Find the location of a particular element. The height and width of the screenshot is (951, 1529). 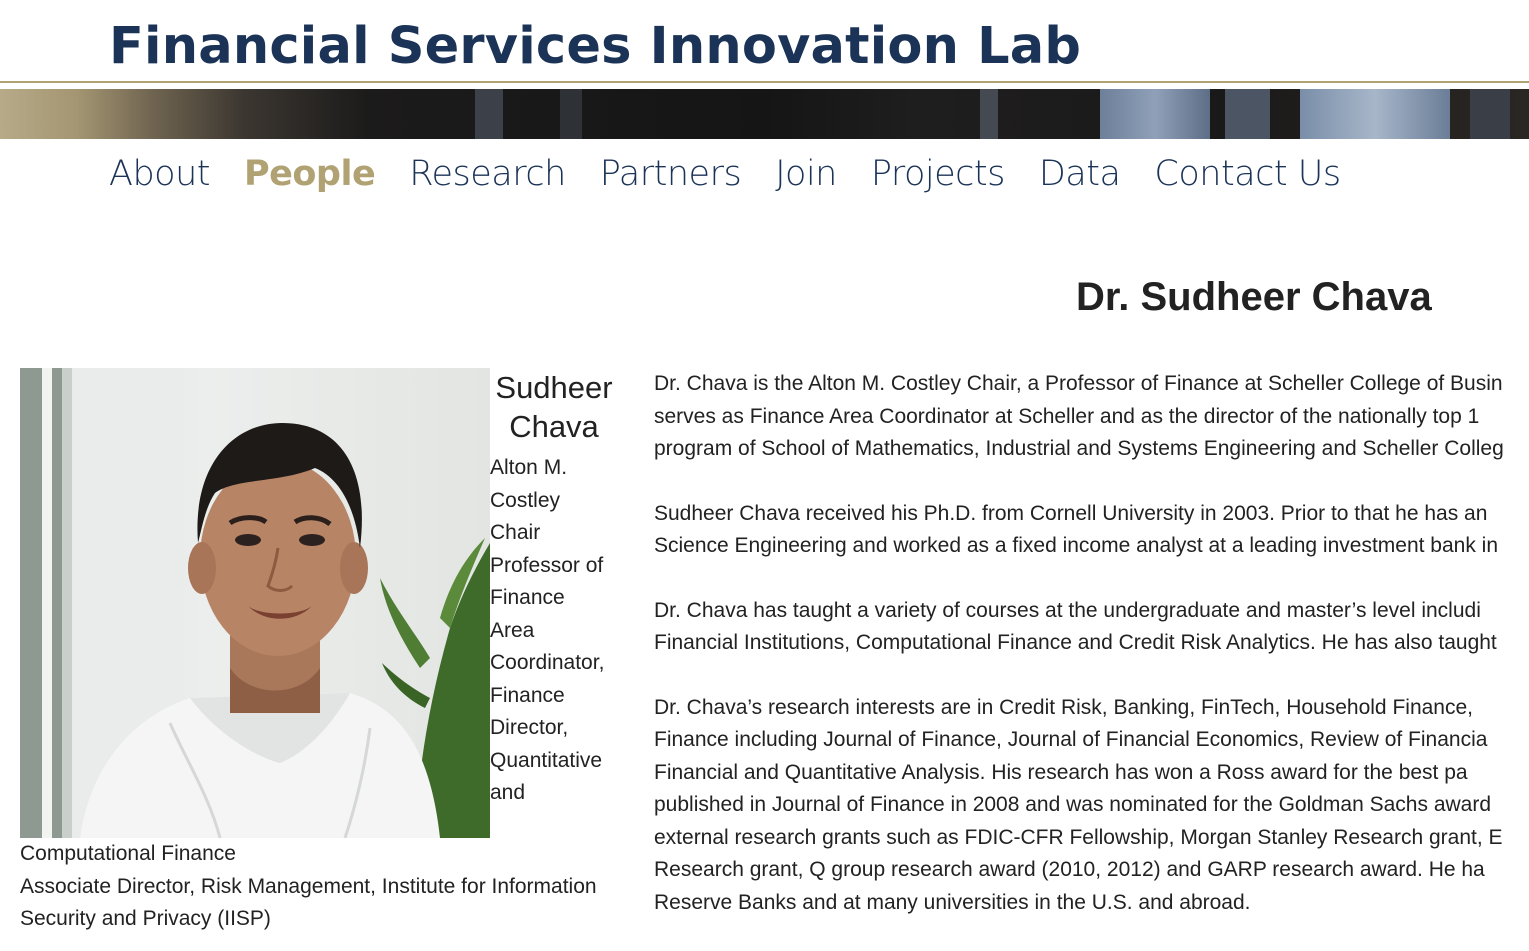

nav-join: Join is located at coordinates (806, 174).